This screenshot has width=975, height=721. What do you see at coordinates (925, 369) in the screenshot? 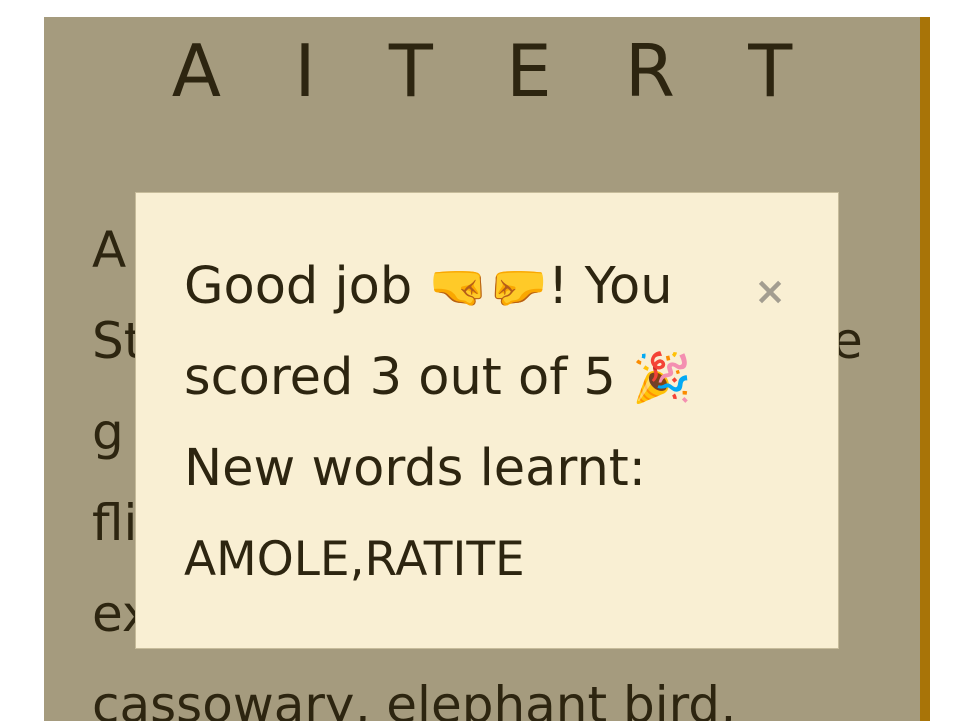
I see `accent-bar` at bounding box center [925, 369].